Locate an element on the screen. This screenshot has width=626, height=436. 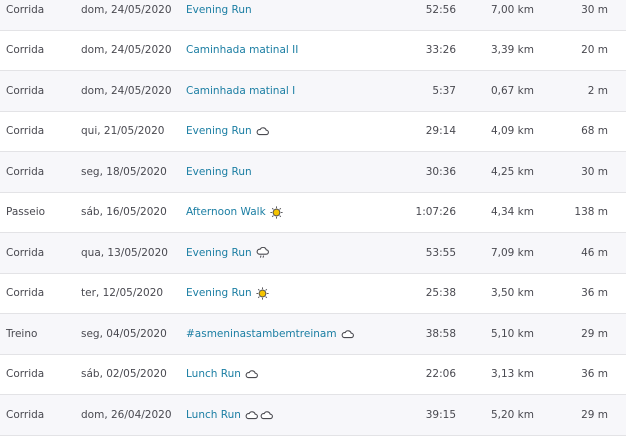
activity-date: dom, 26/04/2020 is located at coordinates (126, 414).